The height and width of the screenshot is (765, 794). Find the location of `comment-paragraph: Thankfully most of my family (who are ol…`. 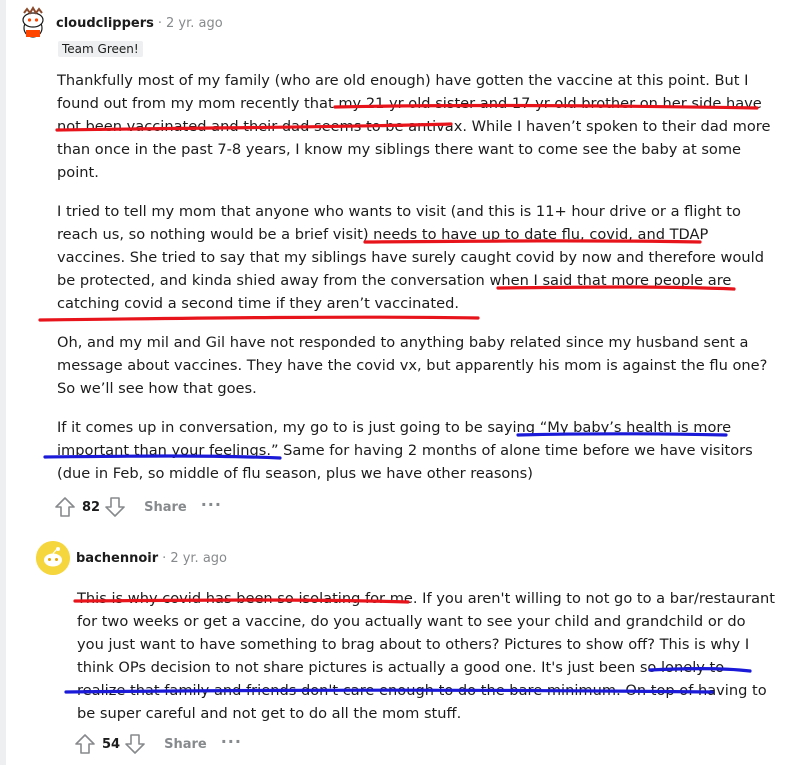

comment-paragraph: Thankfully most of my family (who are ol… is located at coordinates (414, 126).